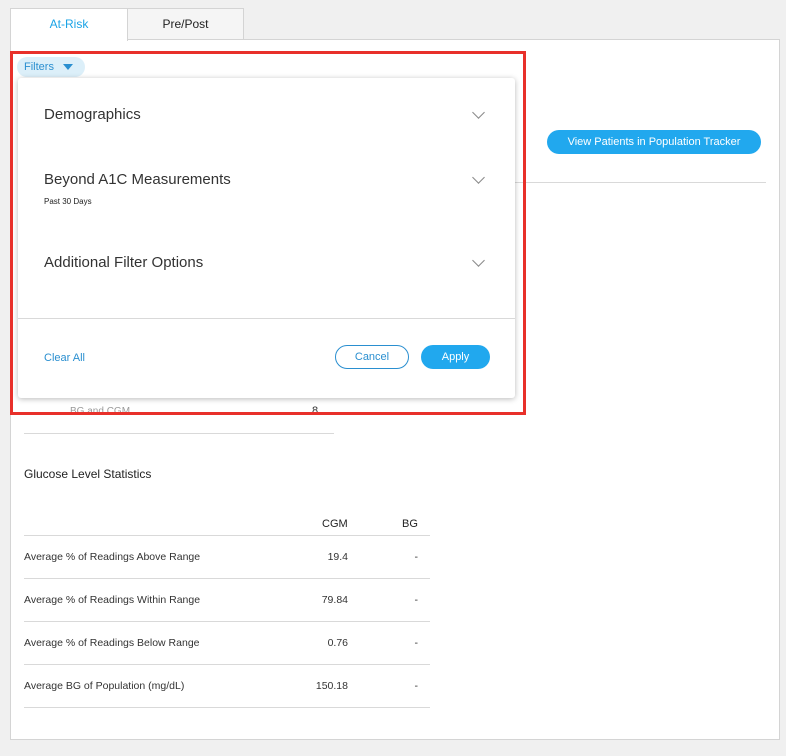 This screenshot has height=756, width=786. Describe the element at coordinates (335, 524) in the screenshot. I see `column-header-cgm: CGM` at that location.